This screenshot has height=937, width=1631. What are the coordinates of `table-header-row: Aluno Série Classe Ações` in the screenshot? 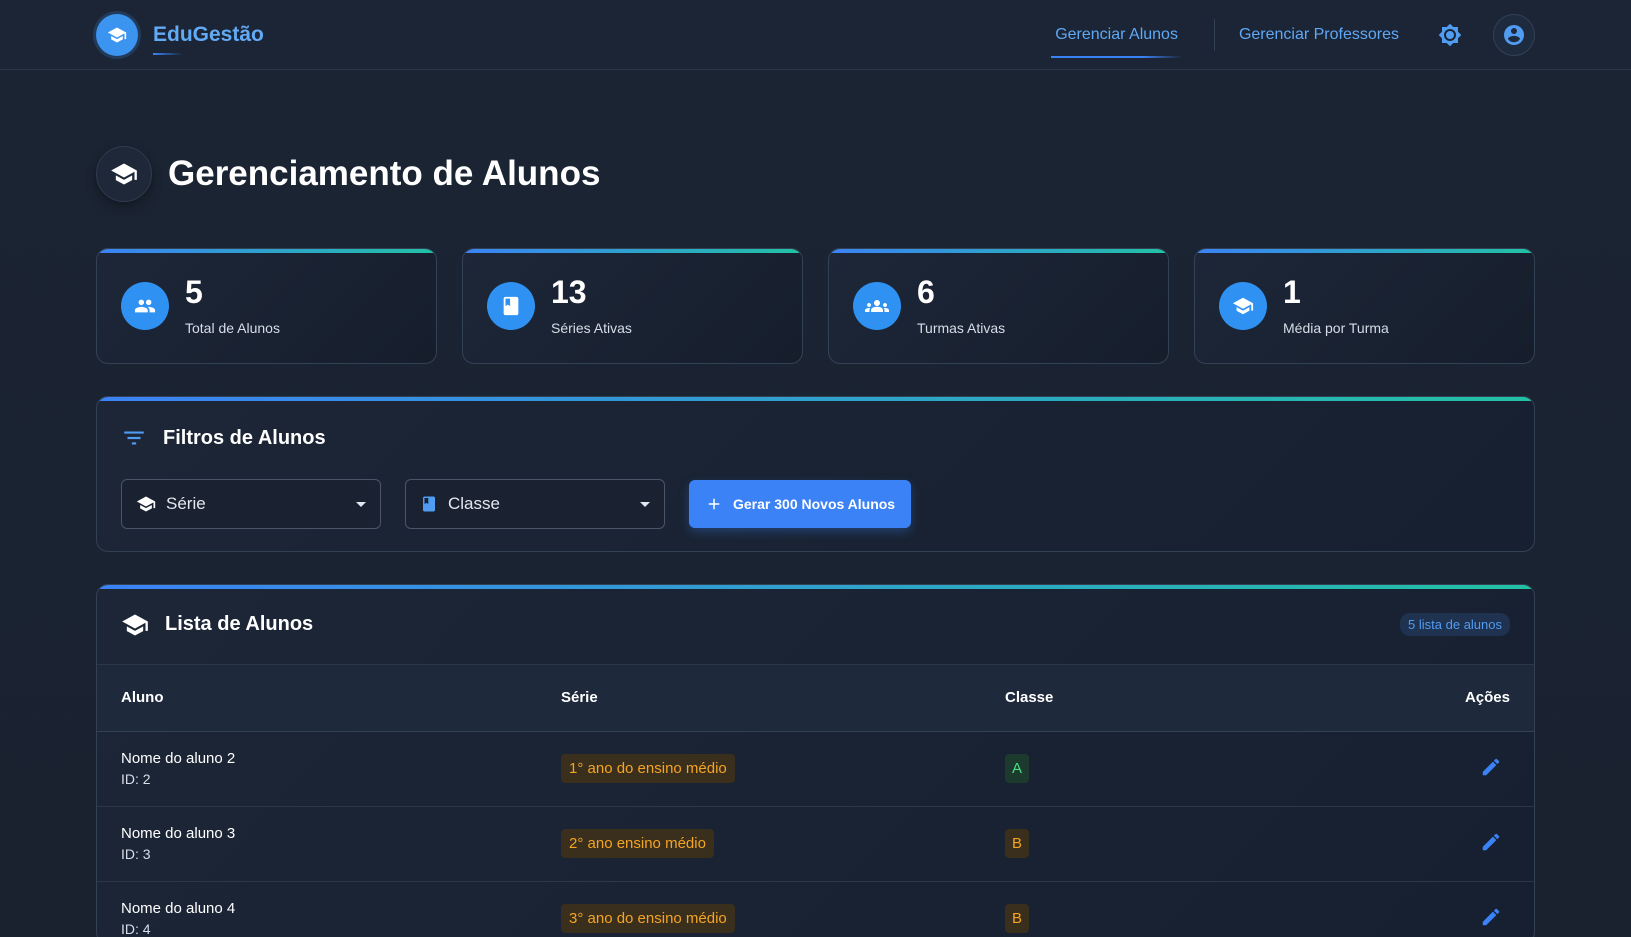 It's located at (815, 698).